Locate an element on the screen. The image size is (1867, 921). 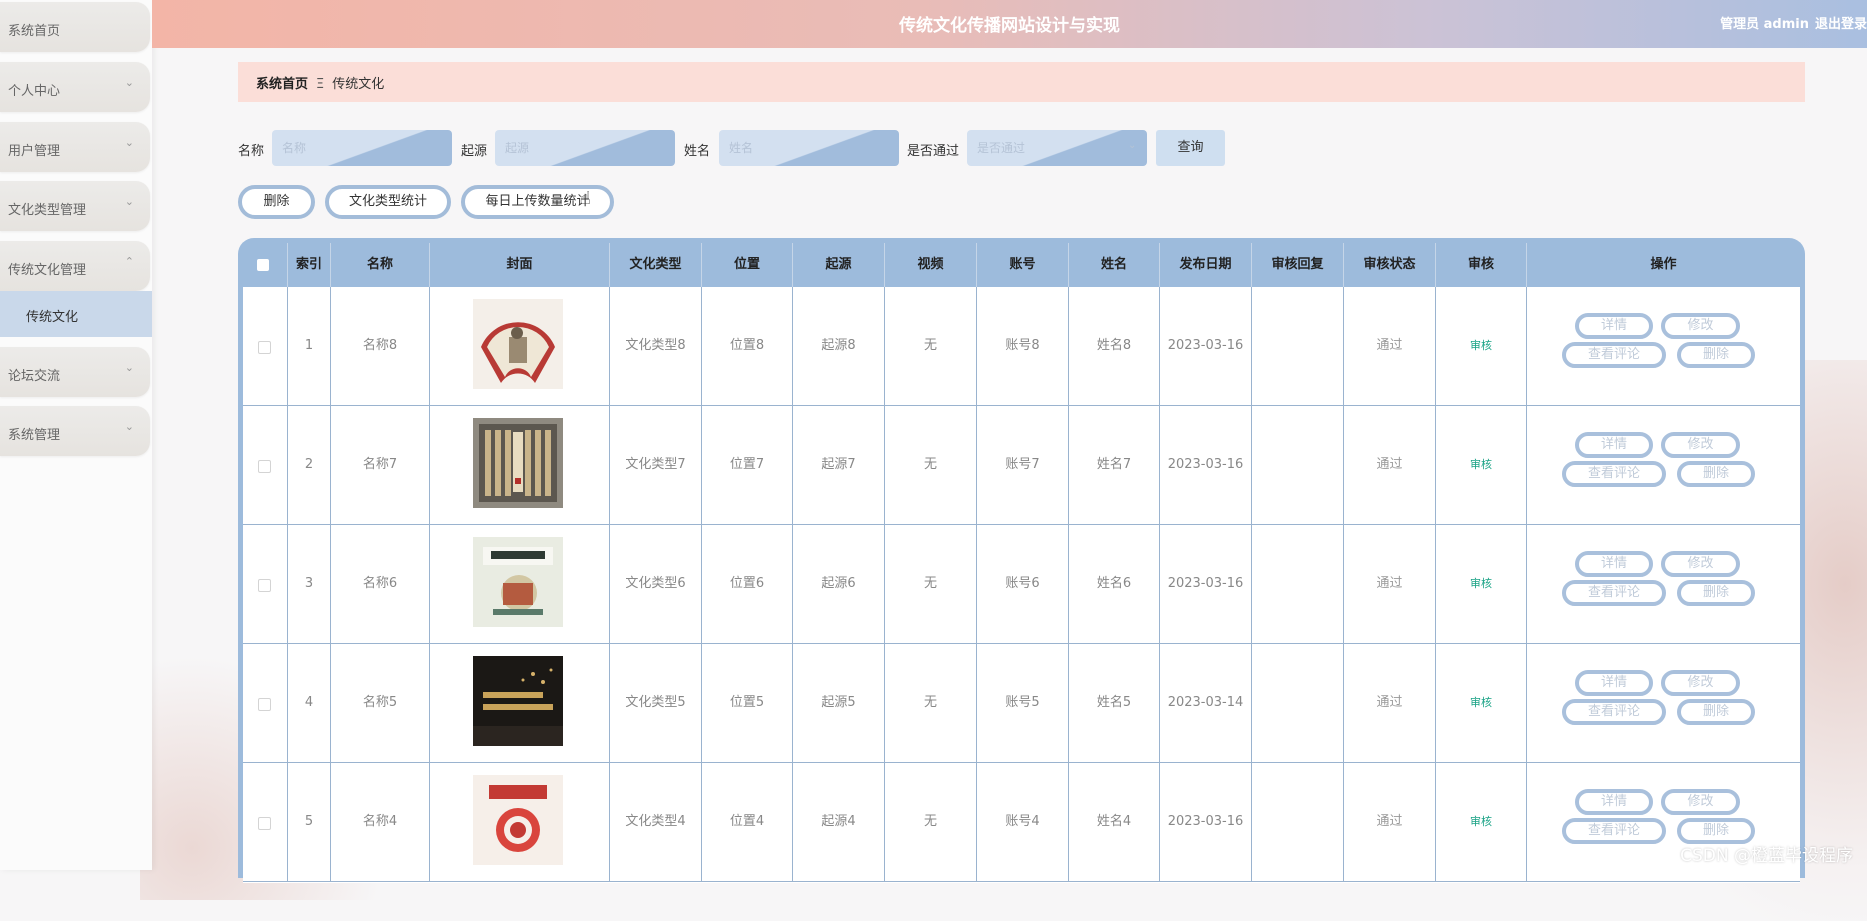
sidebar-item-culture-type-management: 文化类型管理 ⌄ is located at coordinates (75, 206).